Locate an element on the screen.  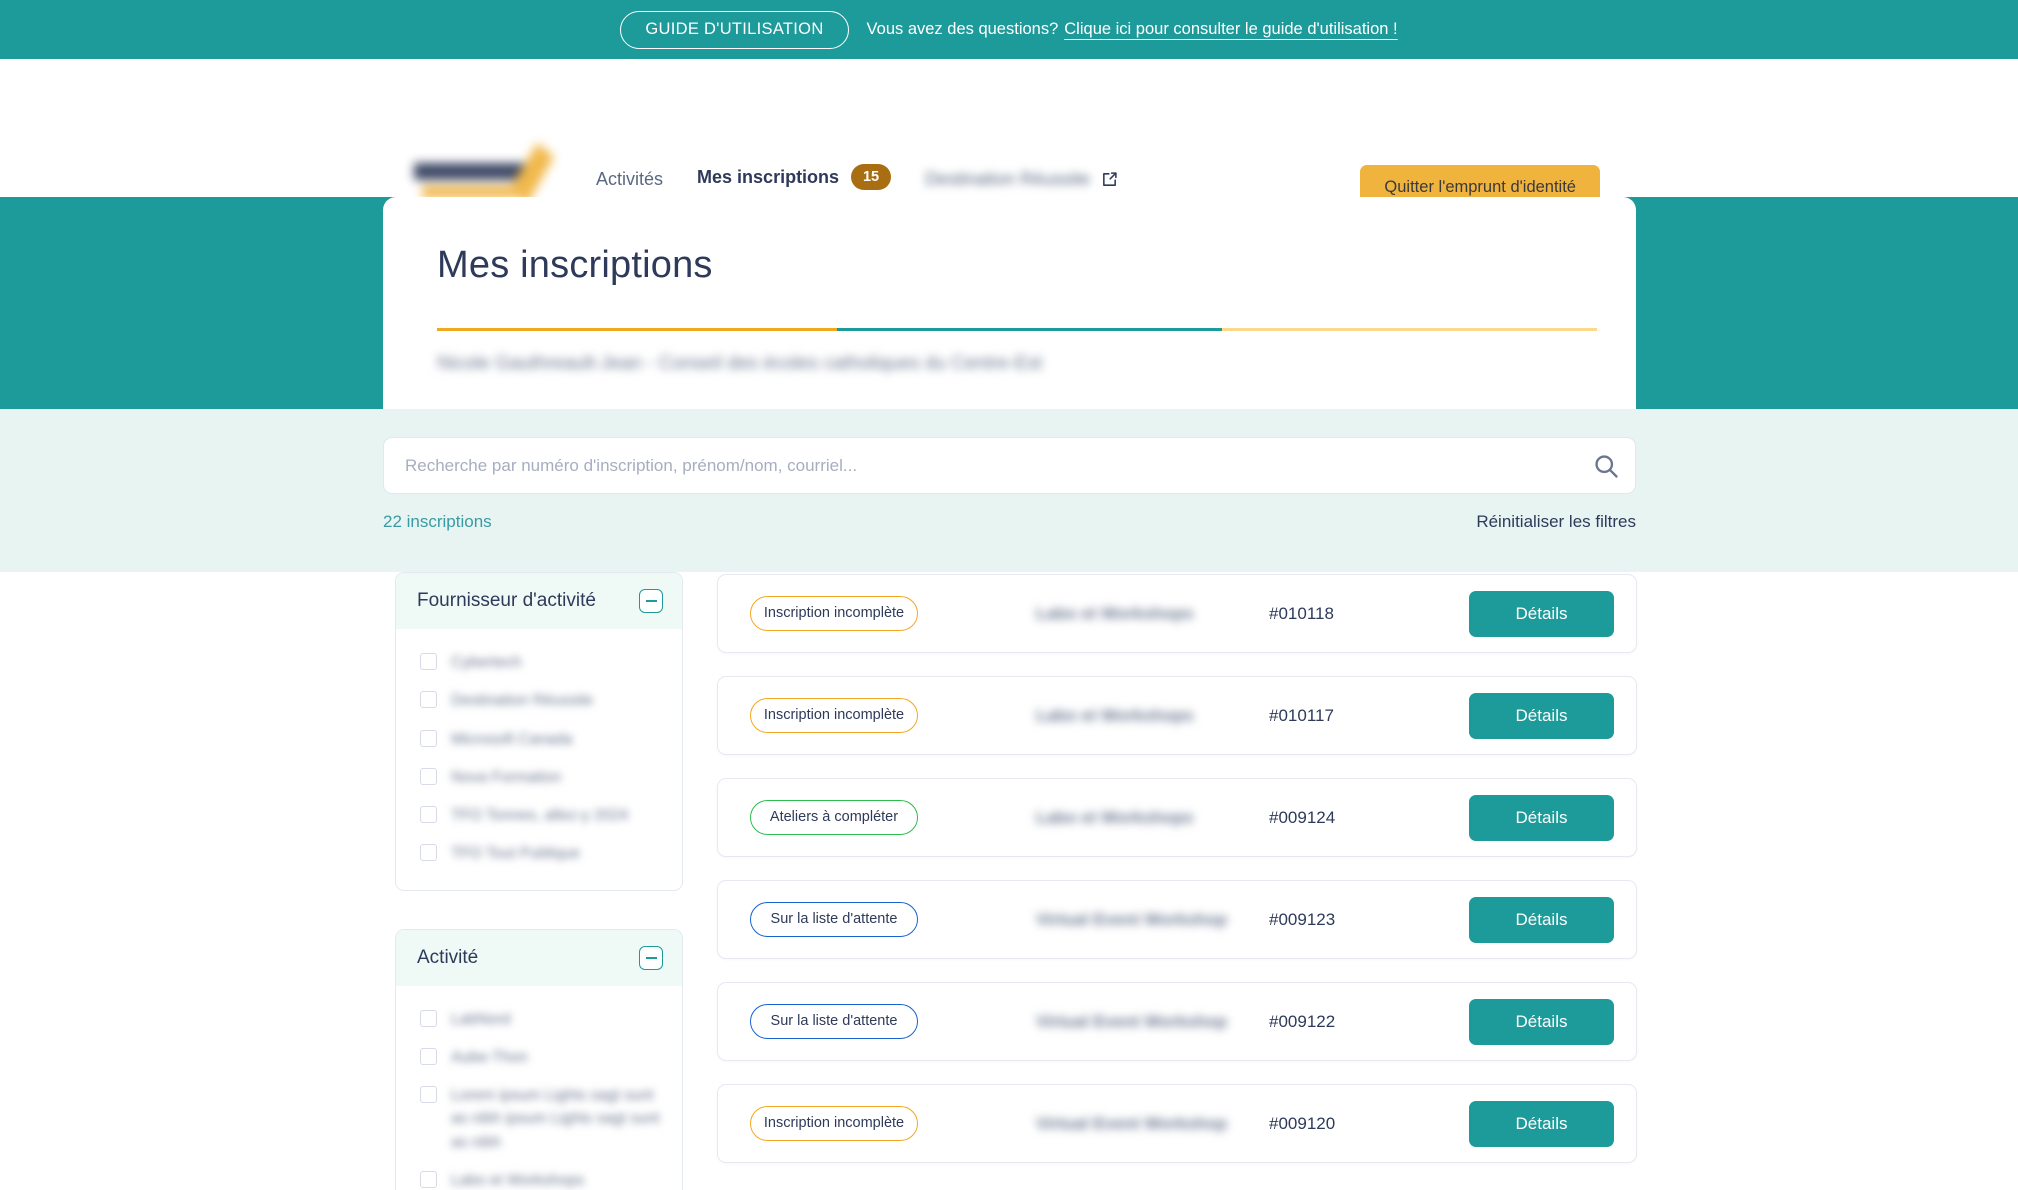
filter-option-label: Destination Réussite is located at coordinates (522, 701).